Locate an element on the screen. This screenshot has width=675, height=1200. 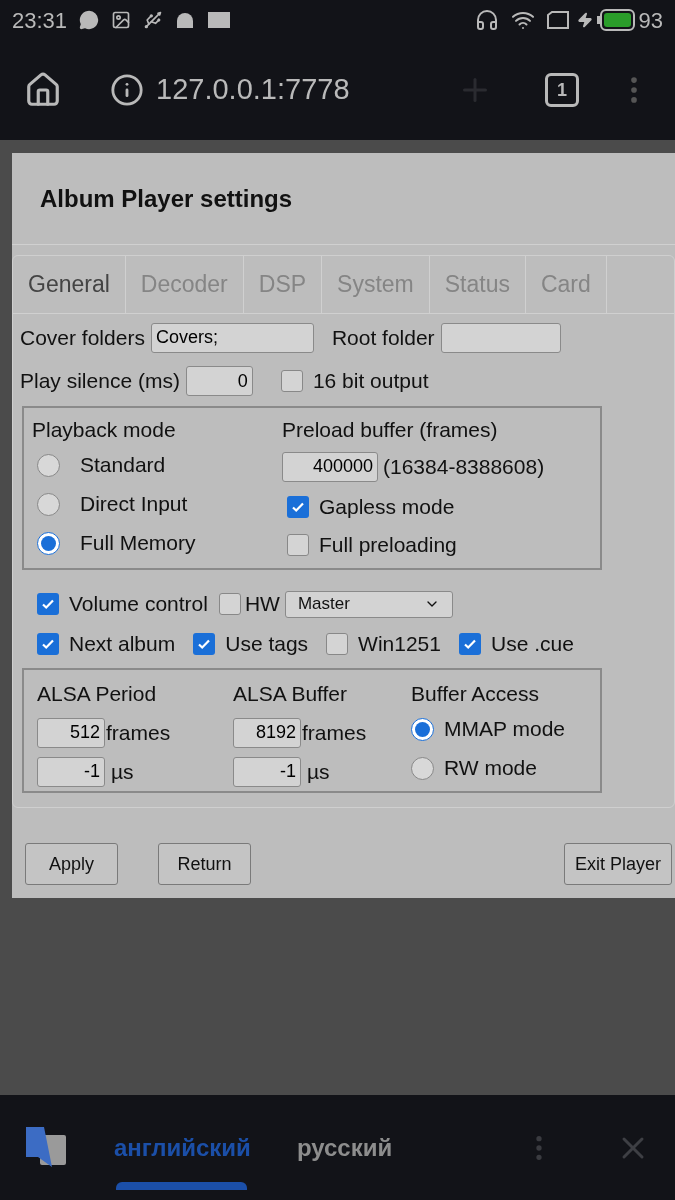
image-icon is located at coordinates (121, 20).